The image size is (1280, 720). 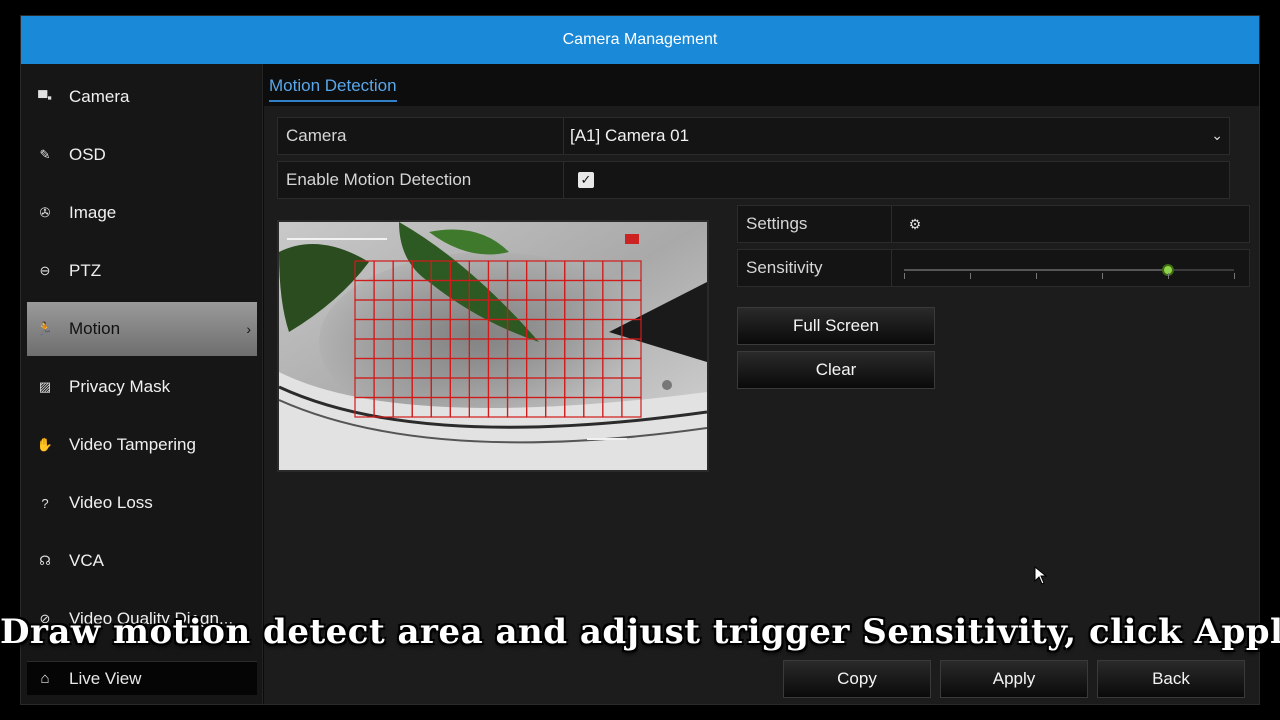 I want to click on motion-detection-grid, so click(x=498, y=339).